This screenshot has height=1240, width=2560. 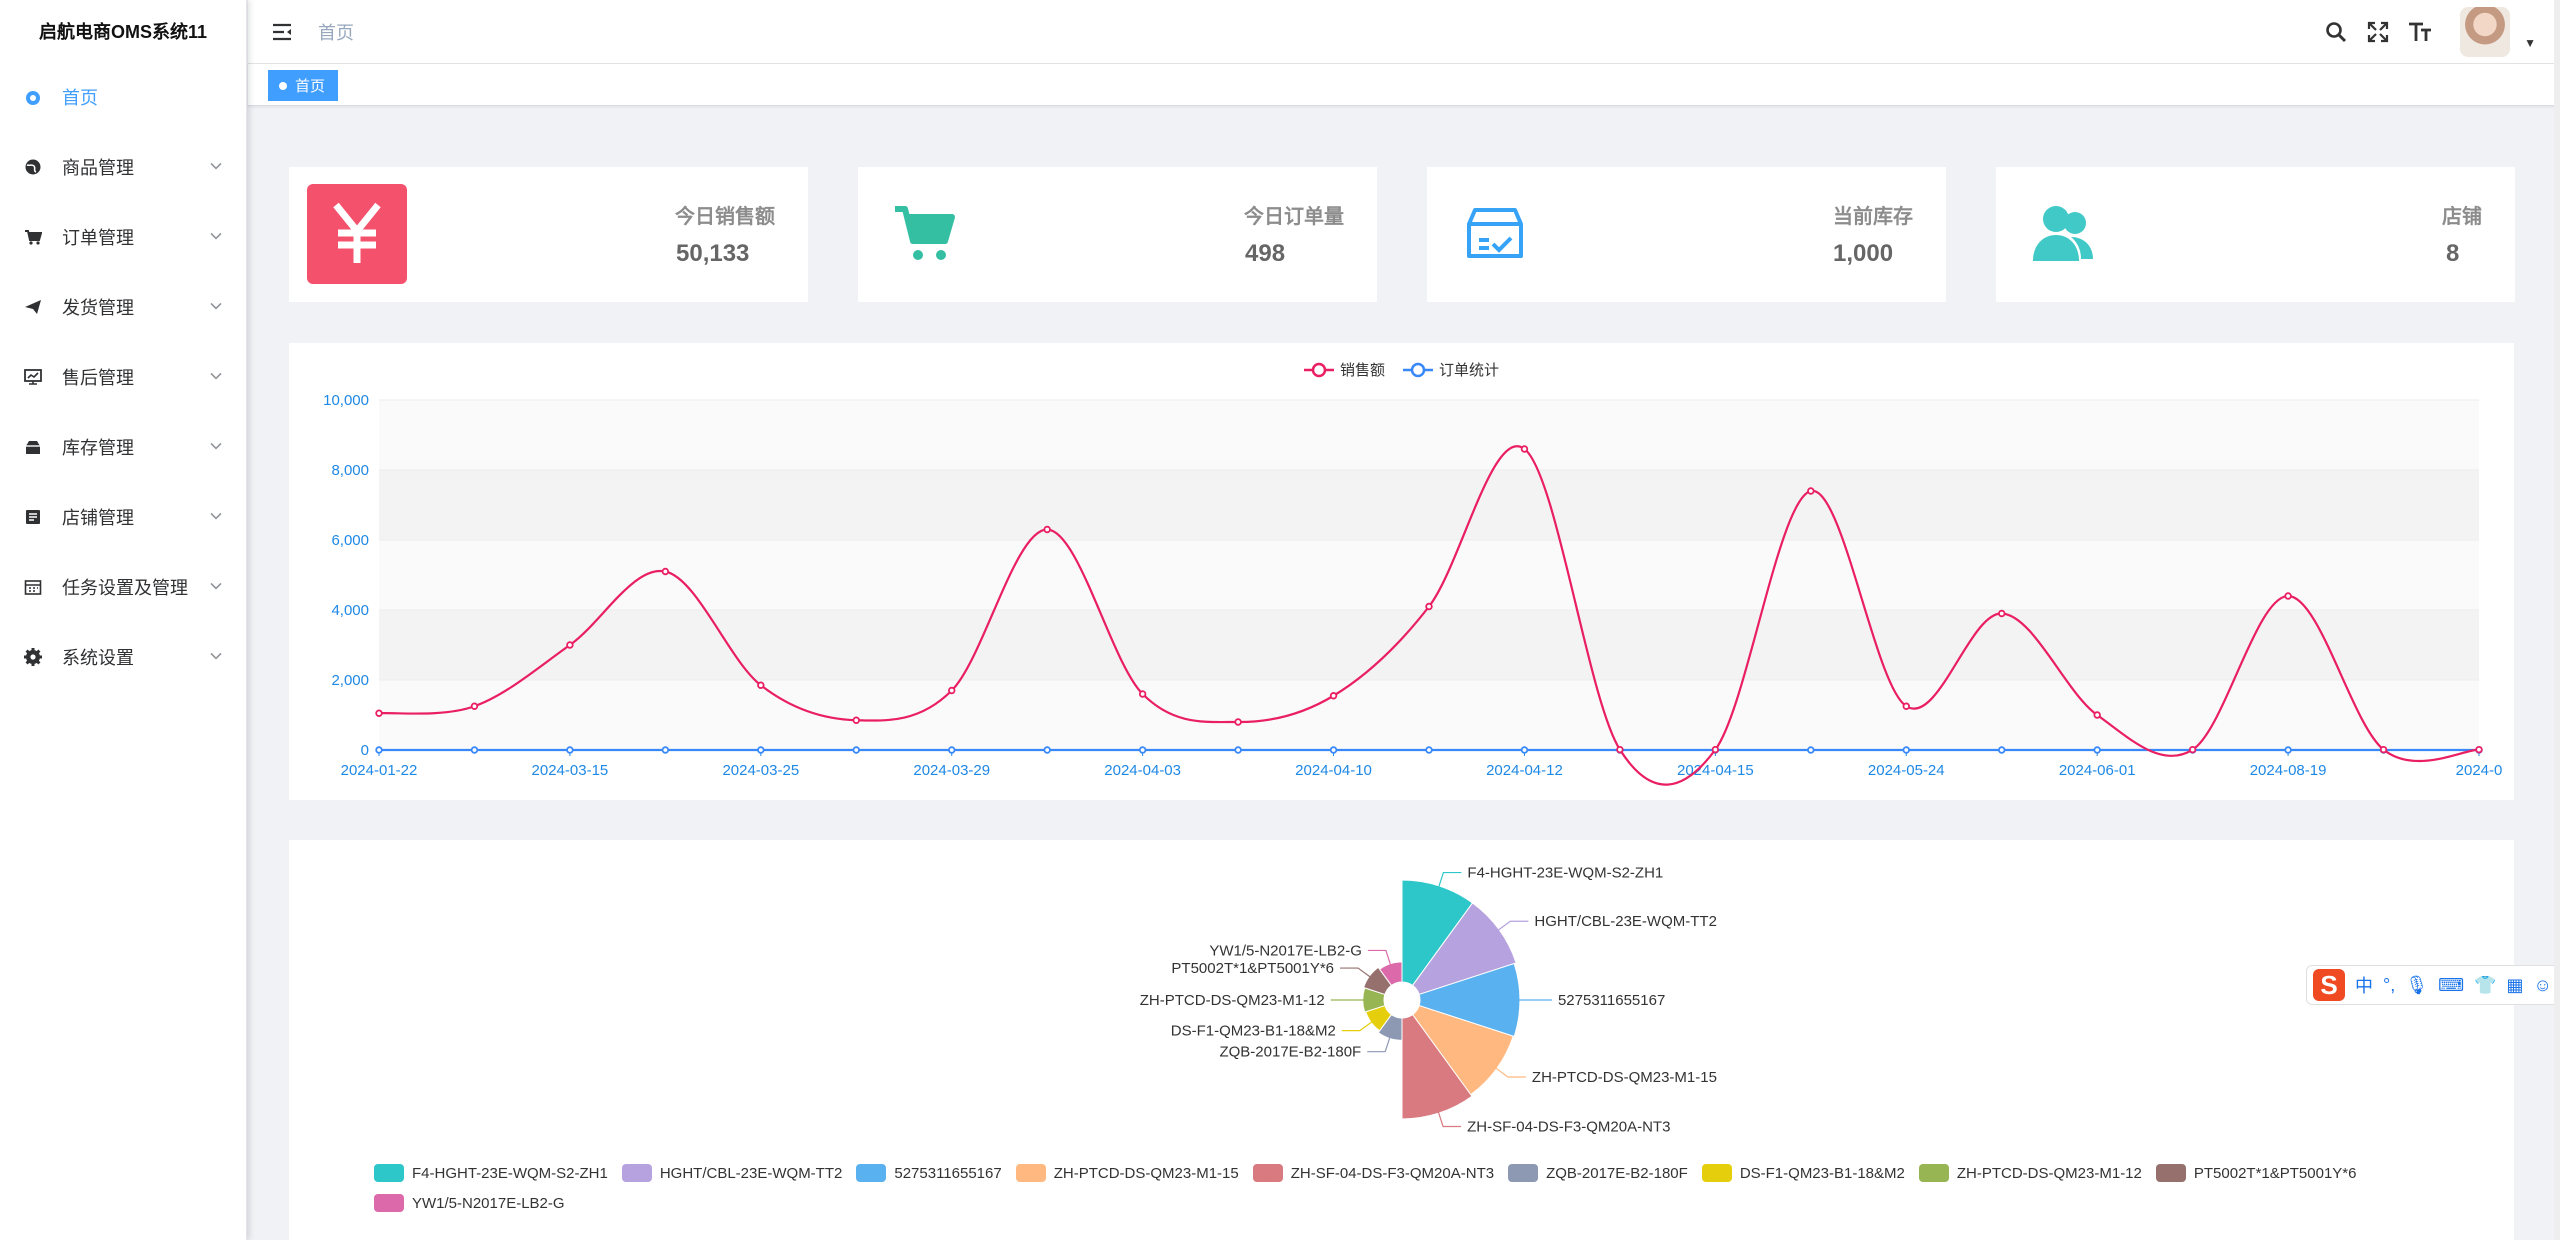 What do you see at coordinates (1568, 1126) in the screenshot?
I see `pie-label: ZH-SF-04-DS-F3-QM20A-NT3` at bounding box center [1568, 1126].